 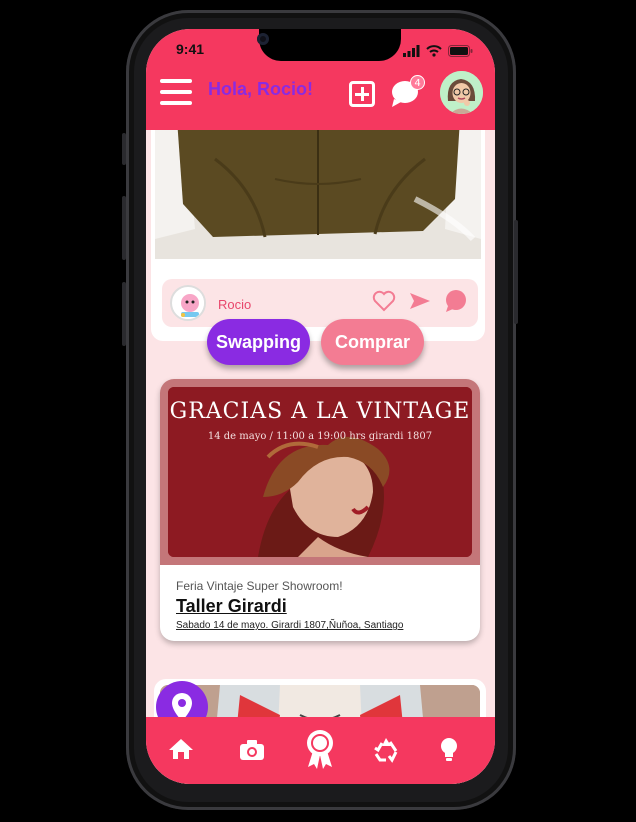 What do you see at coordinates (411, 51) in the screenshot?
I see `signal-icon` at bounding box center [411, 51].